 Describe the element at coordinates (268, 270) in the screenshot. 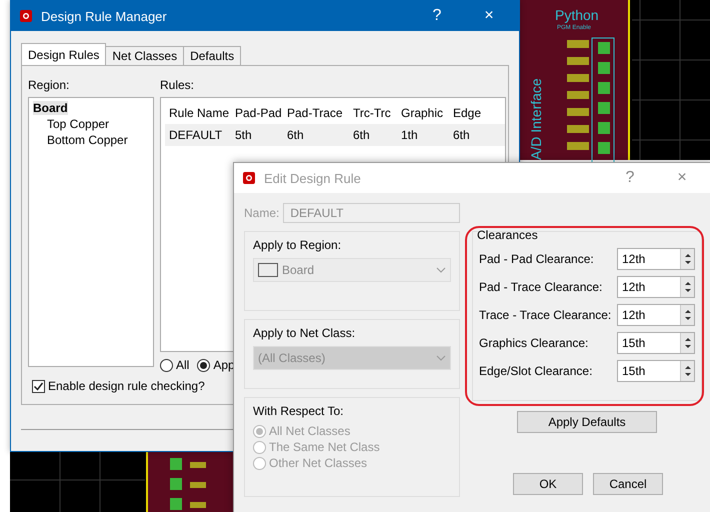

I see `region-swatch-icon` at that location.